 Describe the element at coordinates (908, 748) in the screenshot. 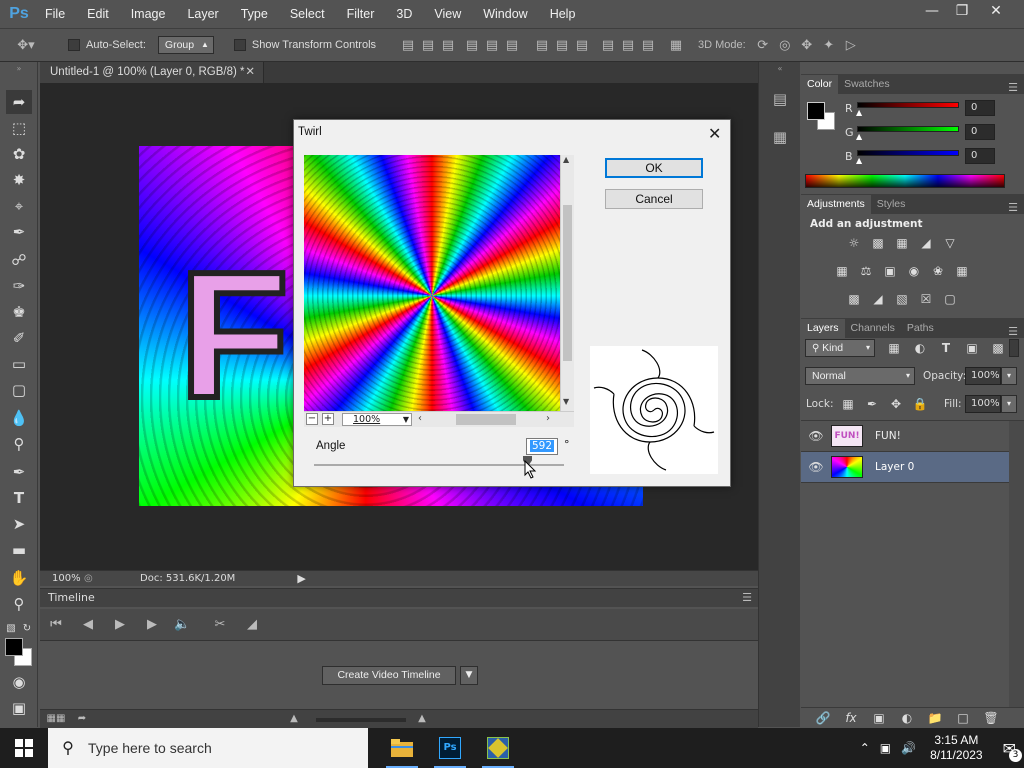

I see `volume-icon: 🔊` at that location.